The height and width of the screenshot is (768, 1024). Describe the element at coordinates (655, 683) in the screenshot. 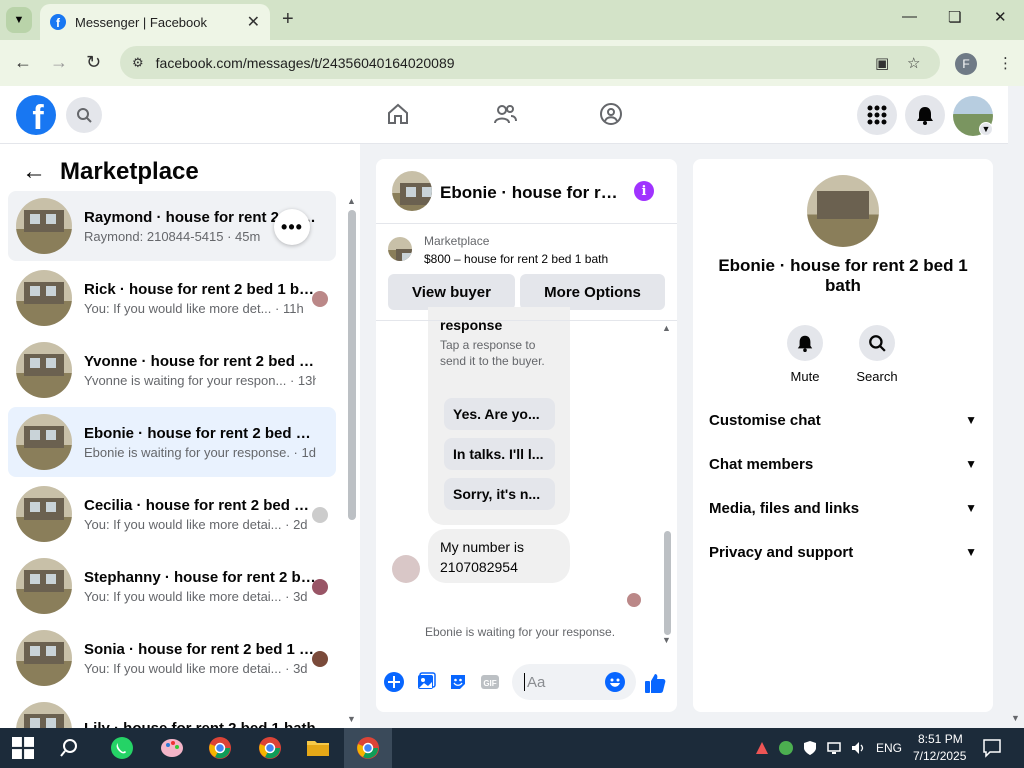

I see `thumbs-up-icon` at that location.